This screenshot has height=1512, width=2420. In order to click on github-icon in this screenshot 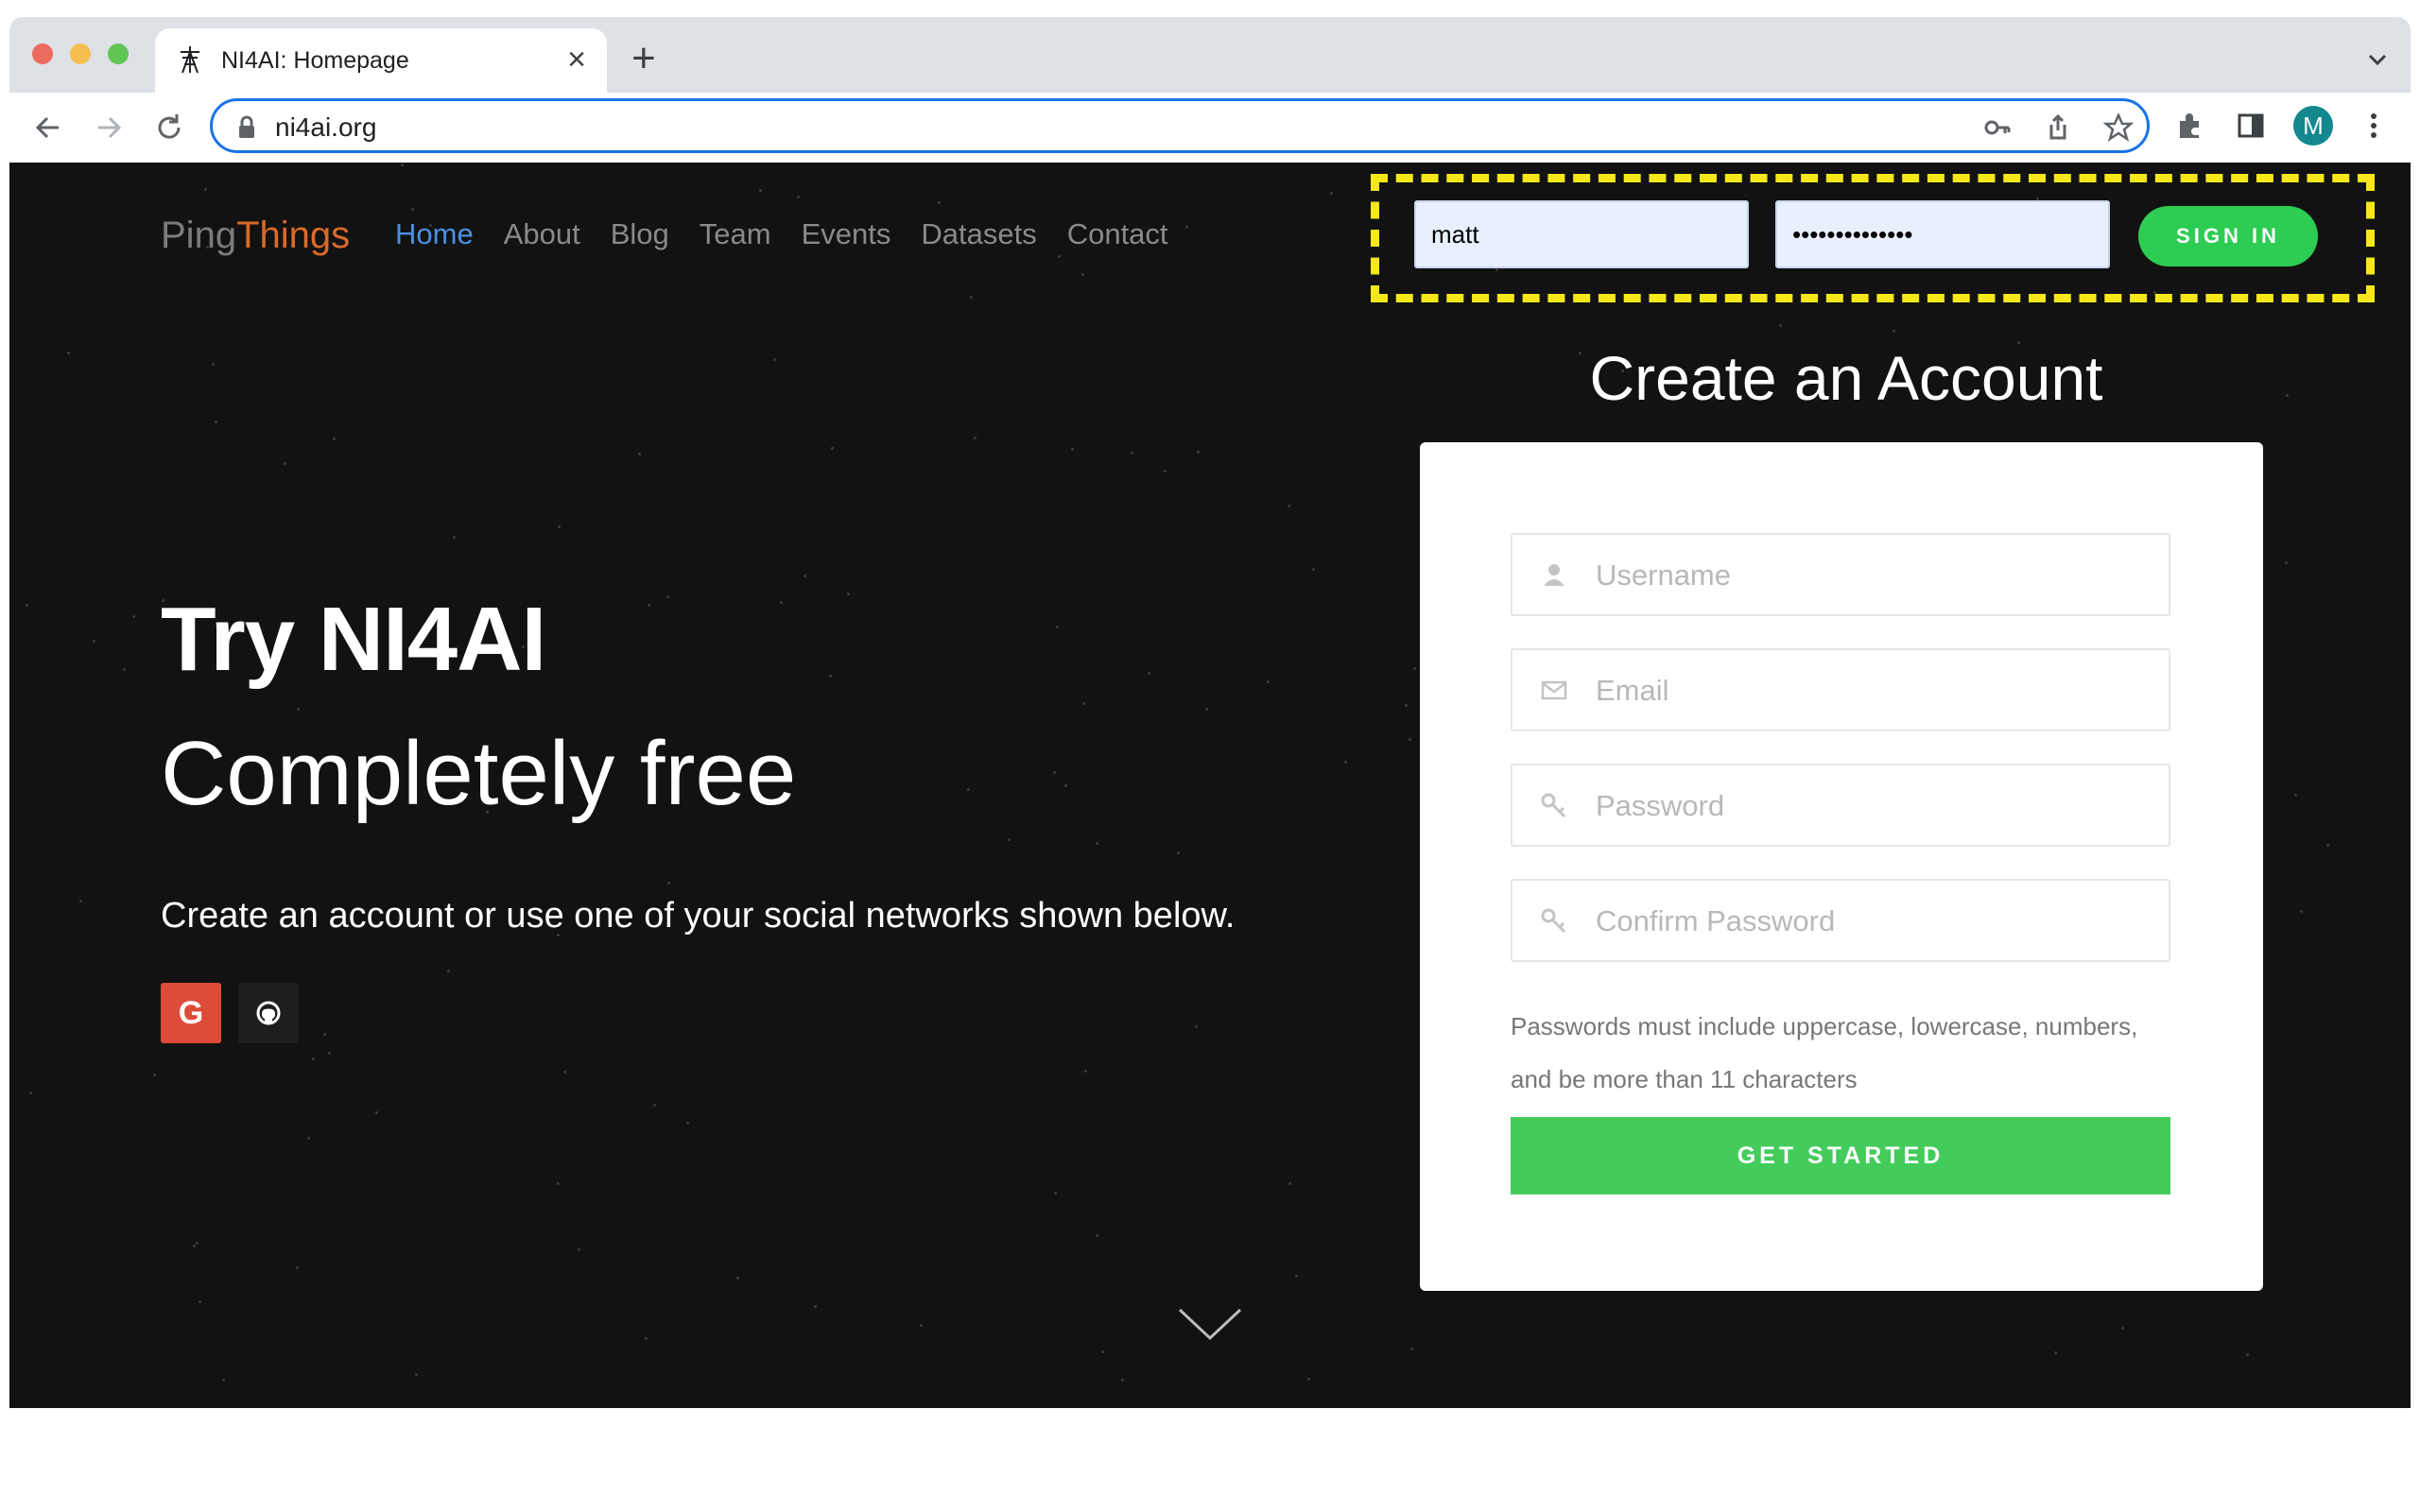, I will do `click(268, 1013)`.